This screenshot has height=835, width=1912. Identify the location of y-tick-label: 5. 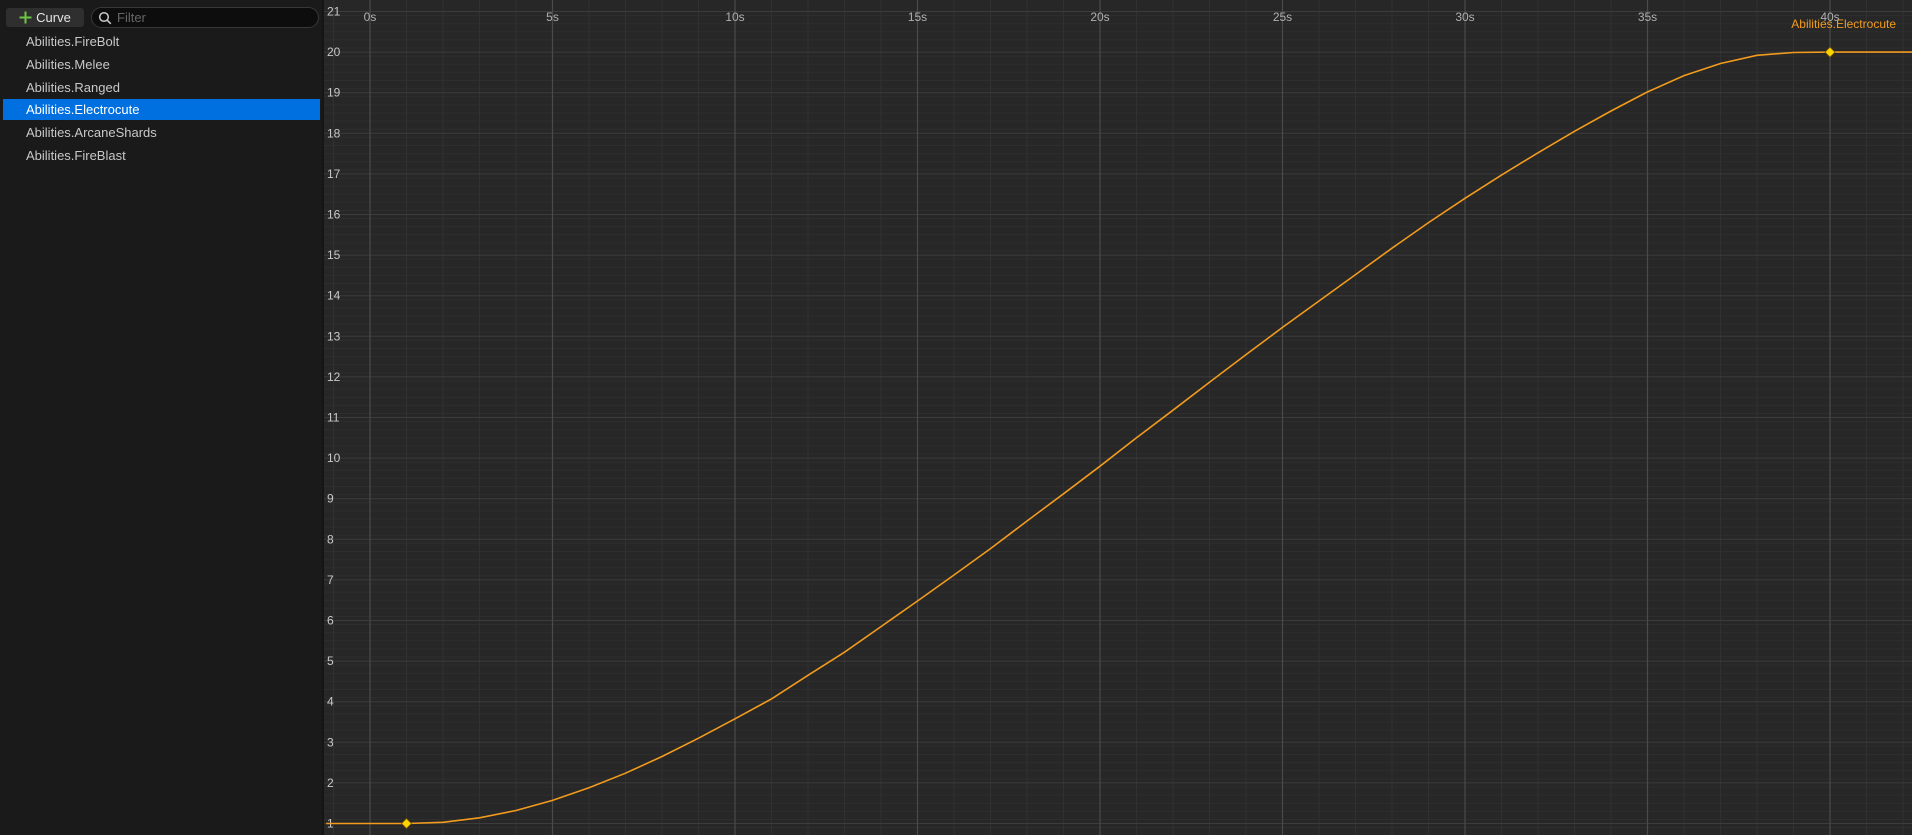
(330, 661).